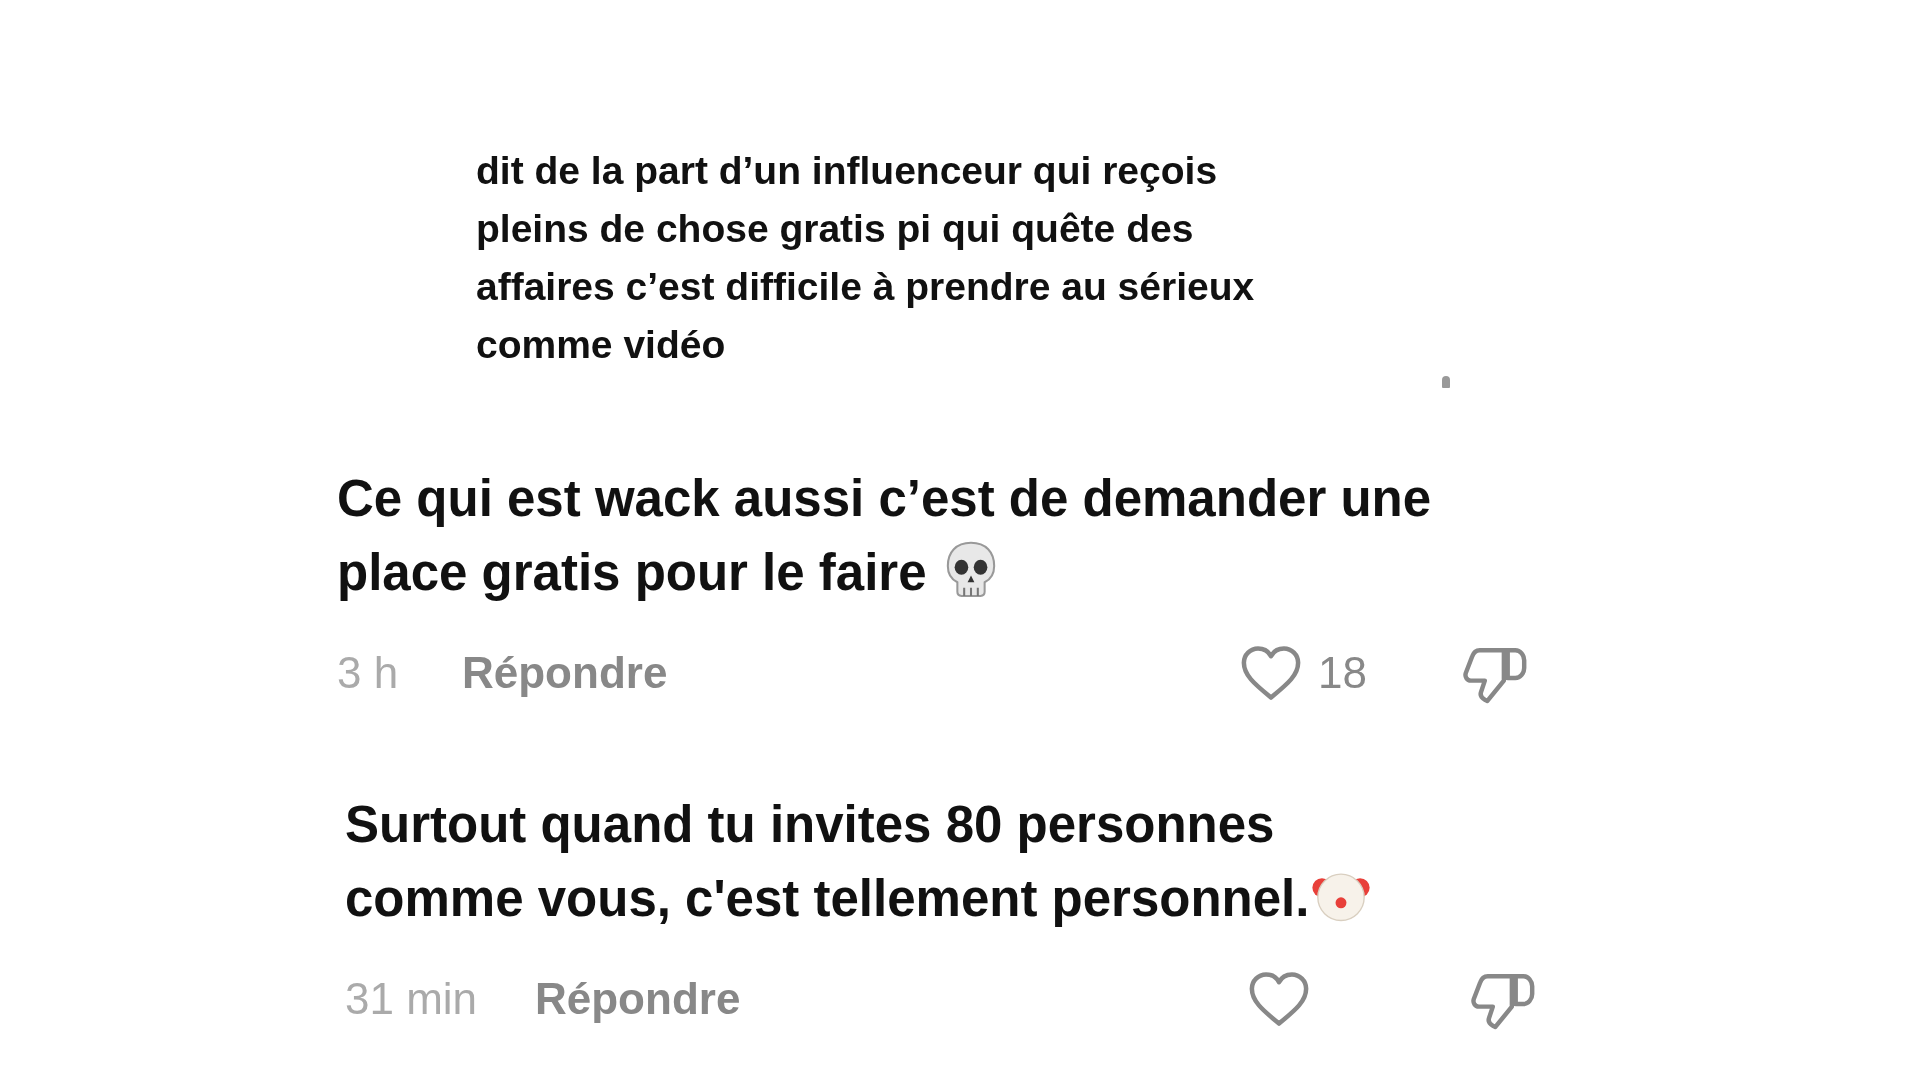 Image resolution: width=1920 pixels, height=1080 pixels. Describe the element at coordinates (866, 258) in the screenshot. I see `quoted-comment-text: dit de la part d’un influenceur qui reçois pleins de chose gratis pi qui quête des affaires c’est difficile à prendre au sérieux comme vidéo` at that location.